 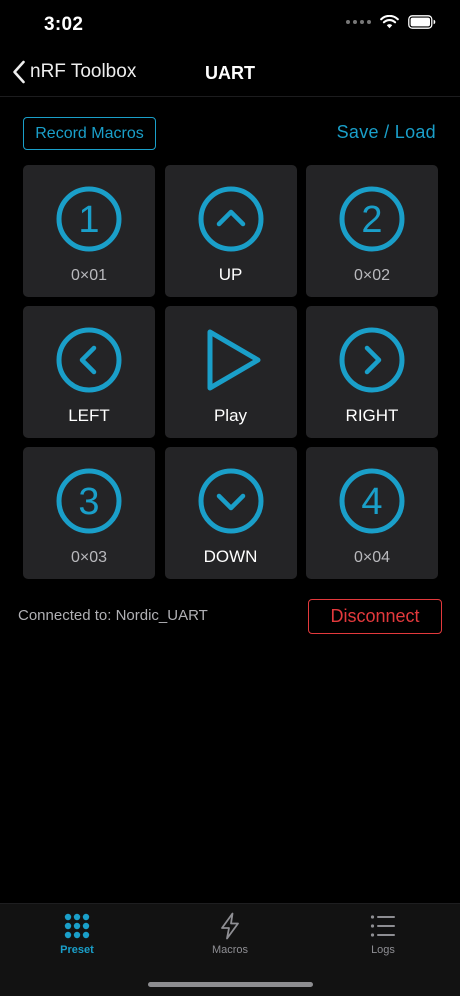 I want to click on wifi-icon, so click(x=389, y=22).